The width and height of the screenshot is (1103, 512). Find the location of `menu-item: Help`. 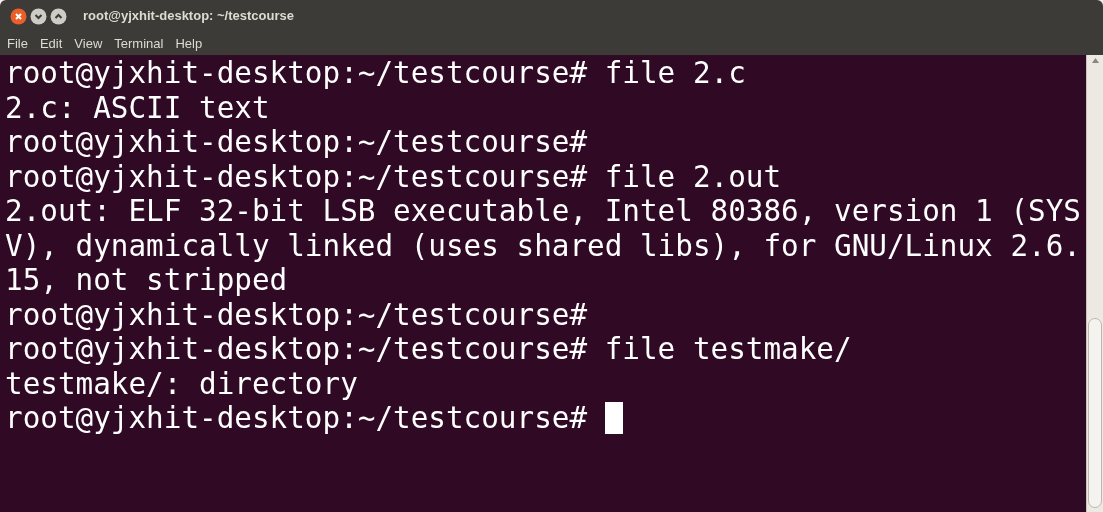

menu-item: Help is located at coordinates (189, 43).